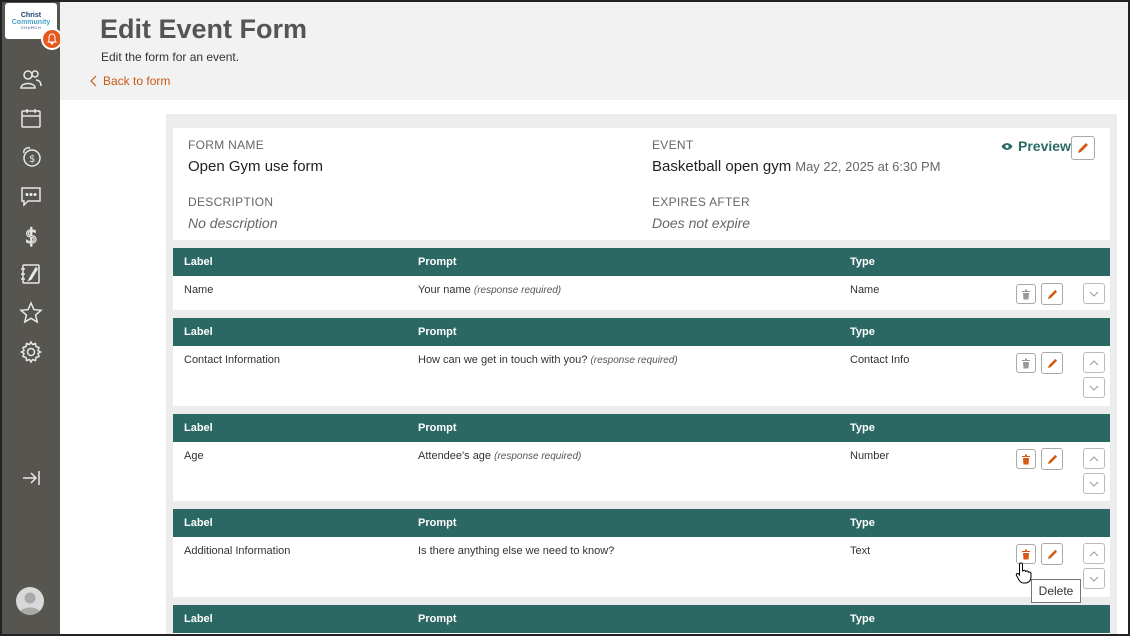 Image resolution: width=1130 pixels, height=636 pixels. Describe the element at coordinates (31, 274) in the screenshot. I see `notebook-icon` at that location.